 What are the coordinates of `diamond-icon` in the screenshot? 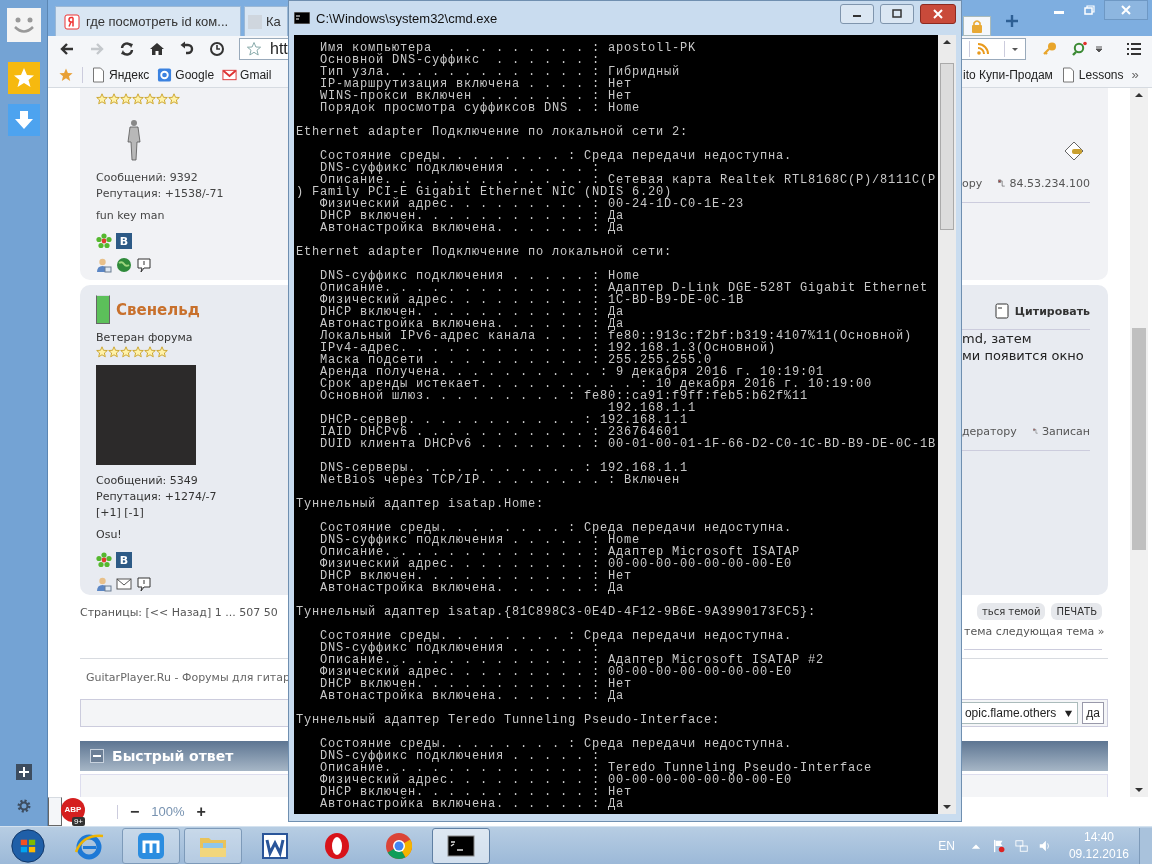 It's located at (1074, 151).